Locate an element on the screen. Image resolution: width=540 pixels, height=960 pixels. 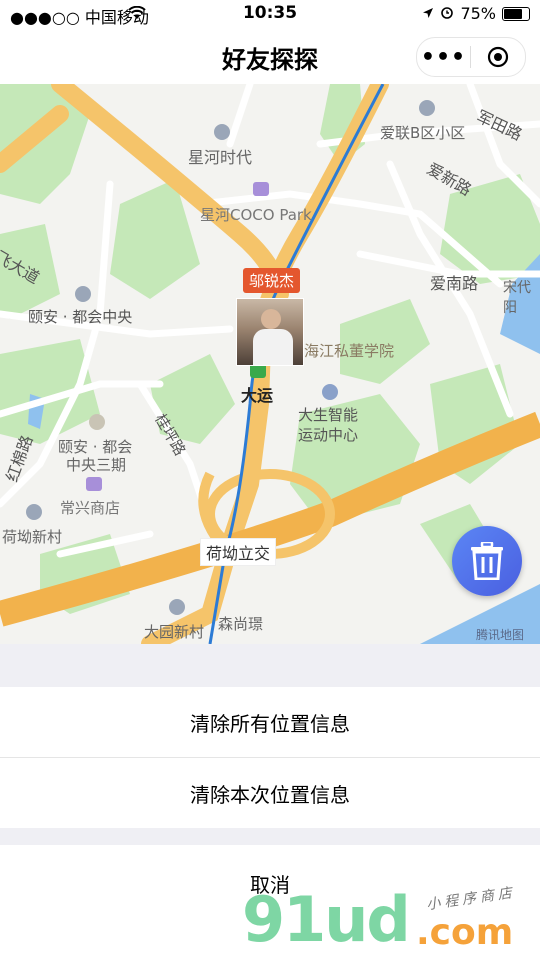
watermark-logo: 91ud .com 小程序商店 is located at coordinates (388, 920).